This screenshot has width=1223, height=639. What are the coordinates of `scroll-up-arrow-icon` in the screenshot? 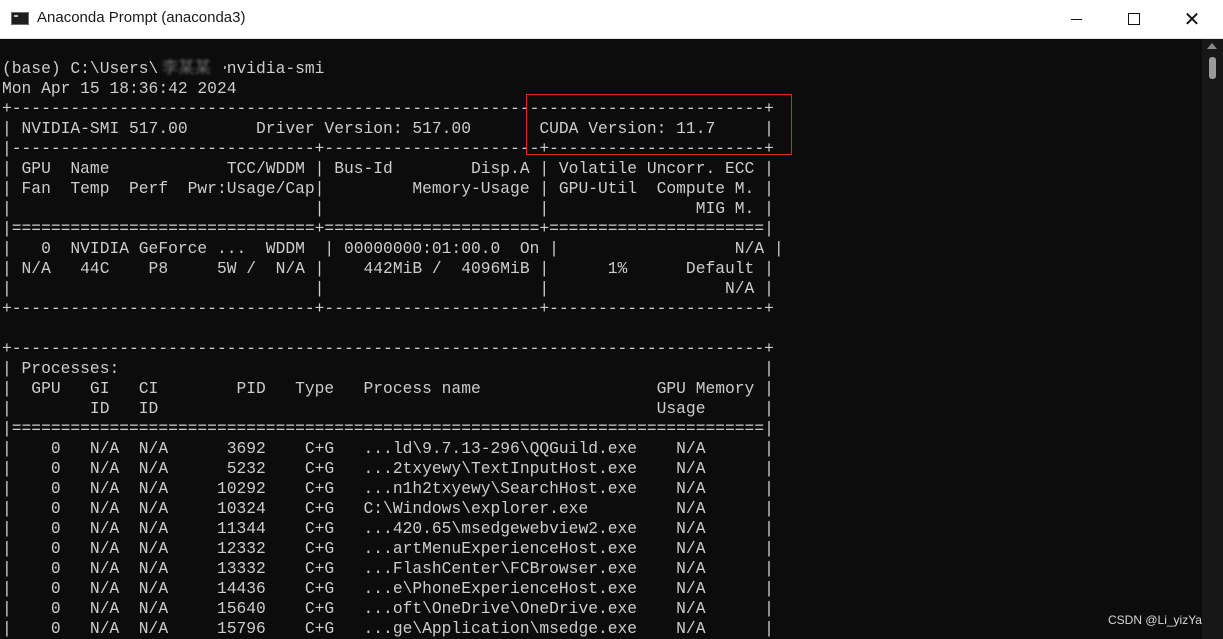 It's located at (1212, 46).